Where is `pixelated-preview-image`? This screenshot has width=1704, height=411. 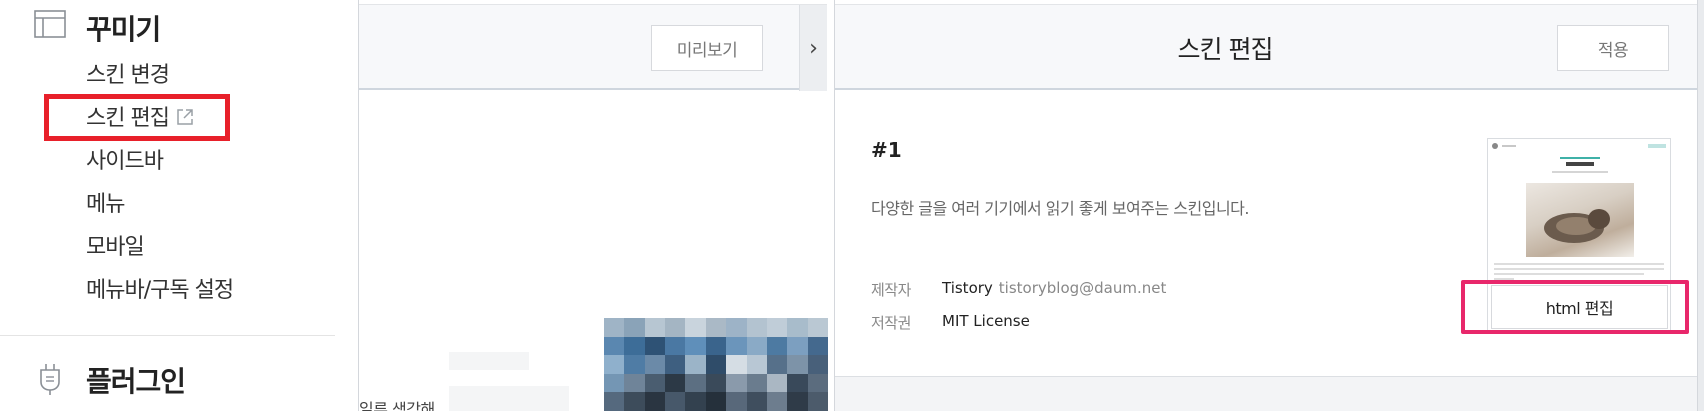 pixelated-preview-image is located at coordinates (716, 364).